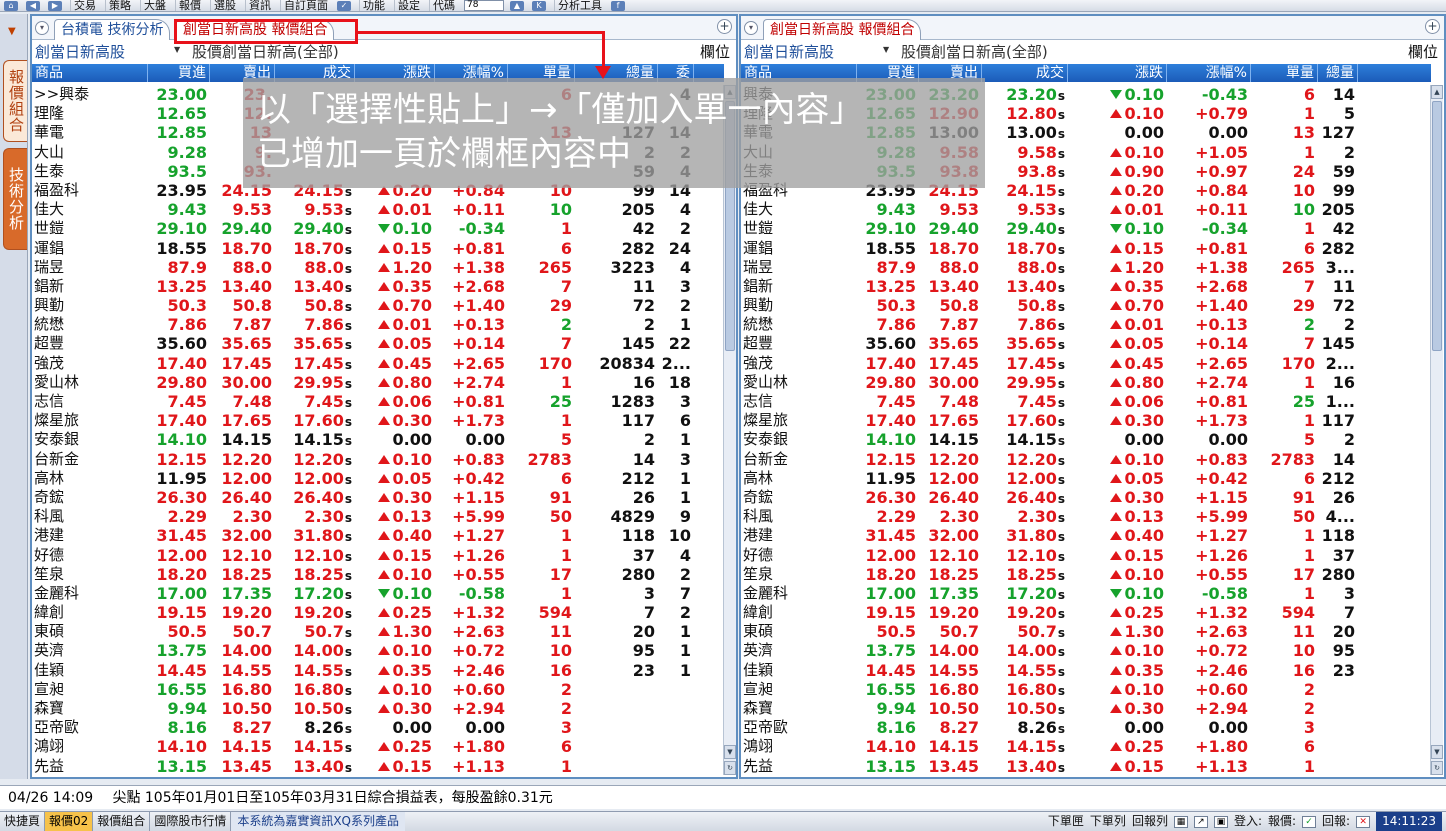 Image resolution: width=1446 pixels, height=831 pixels. I want to click on collapse-arrow-icon: ▼, so click(12, 31).